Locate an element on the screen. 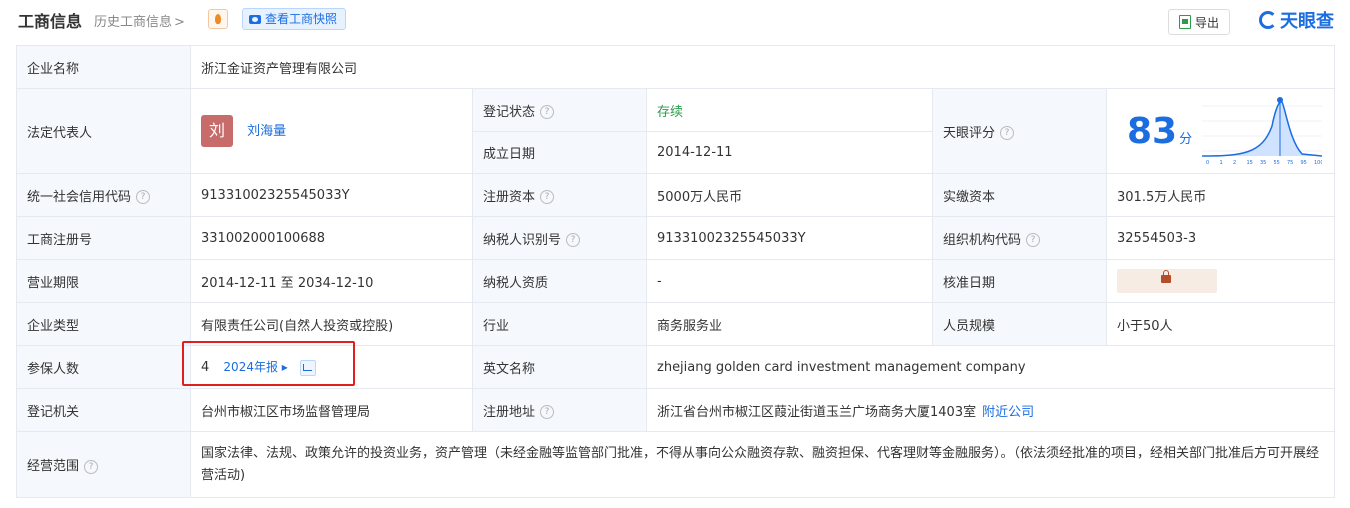  snapshot-label: 查看工商快照 is located at coordinates (301, 19).